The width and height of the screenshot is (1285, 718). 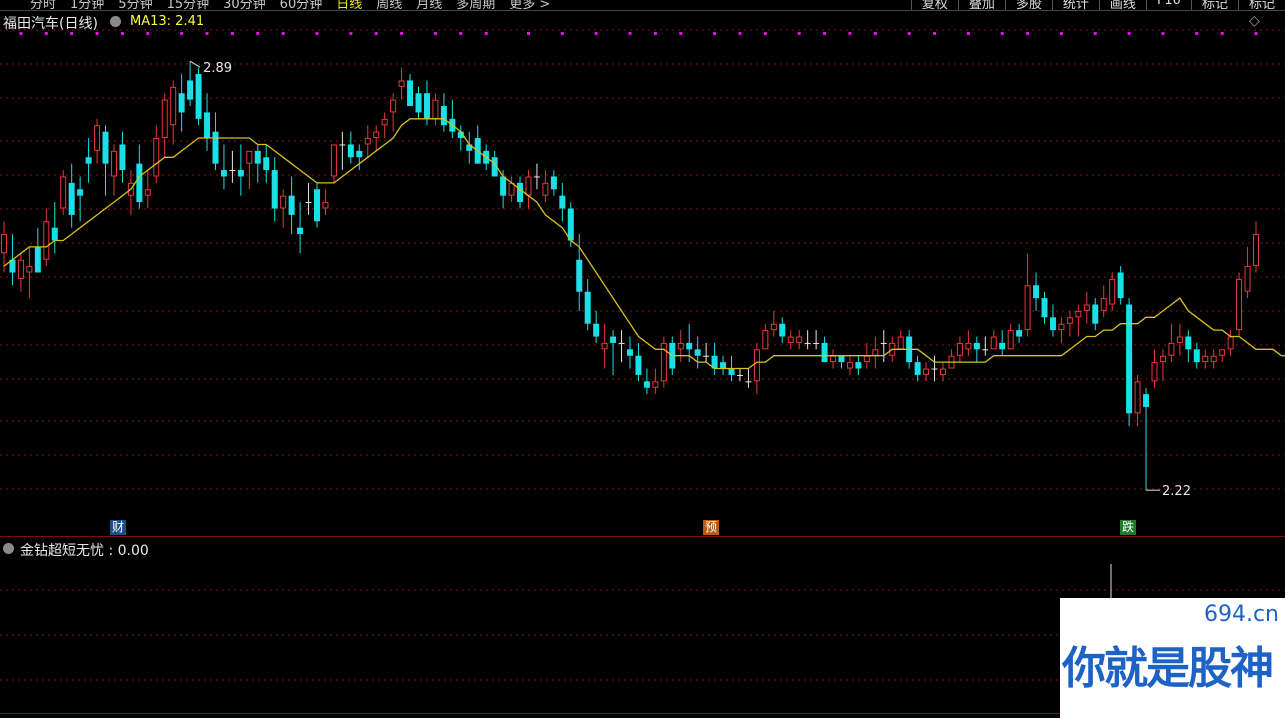 I want to click on high-label: 2.89, so click(x=217, y=68).